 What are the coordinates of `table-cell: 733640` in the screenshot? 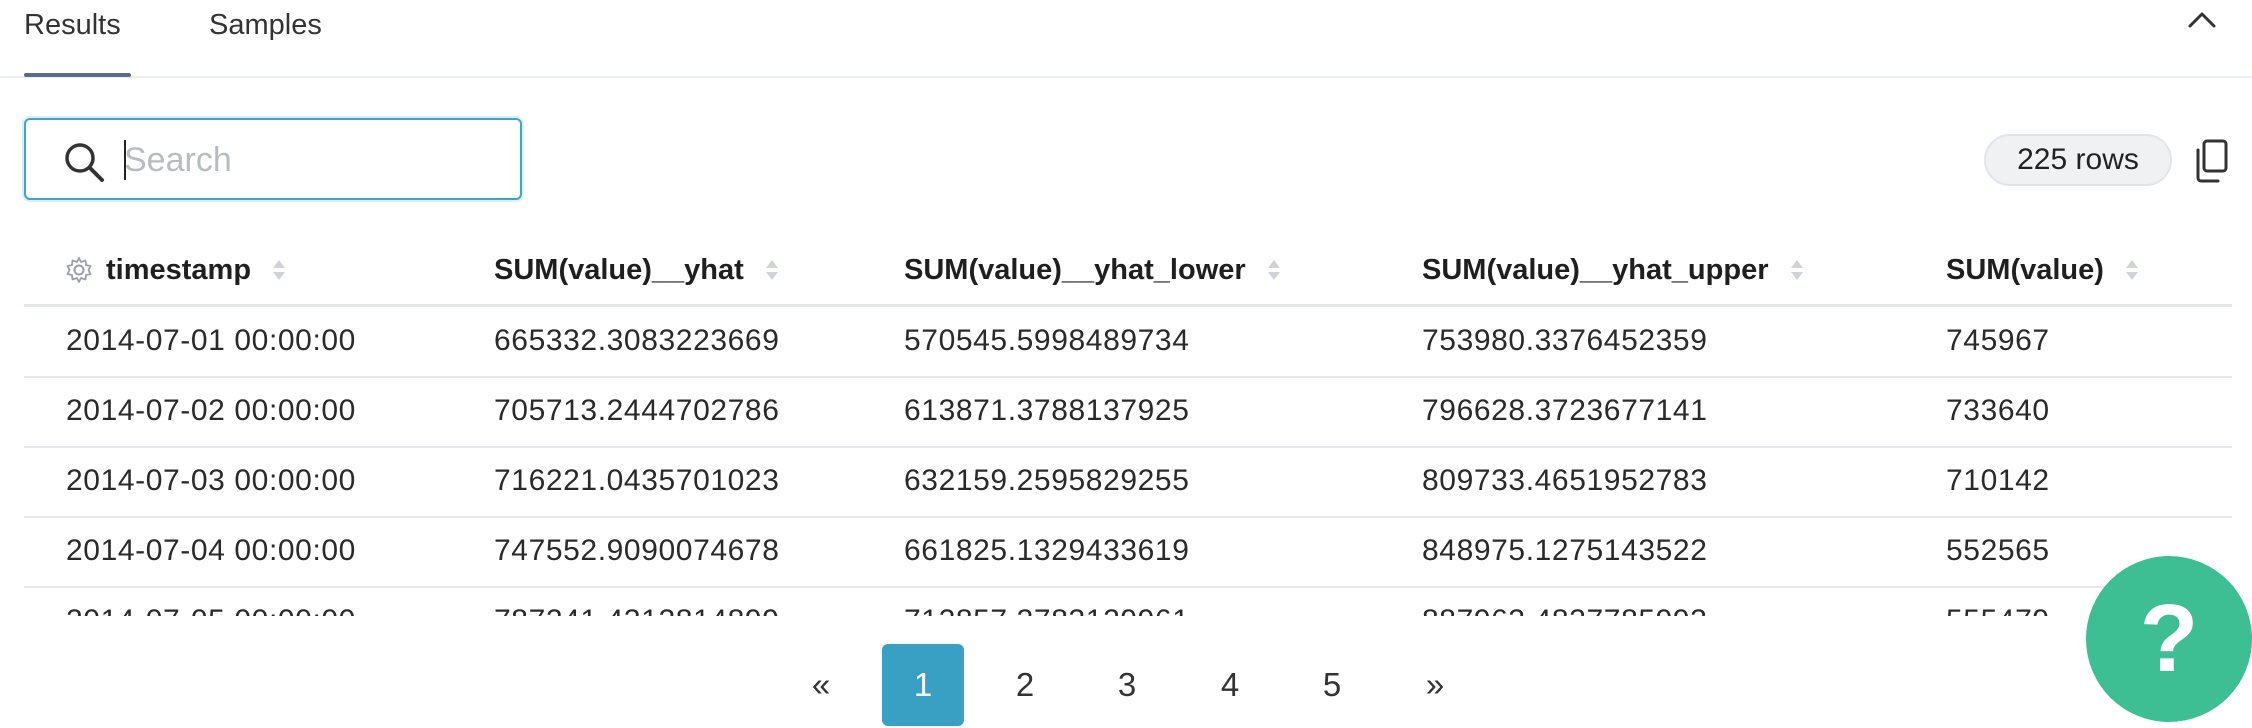 It's located at (1998, 410).